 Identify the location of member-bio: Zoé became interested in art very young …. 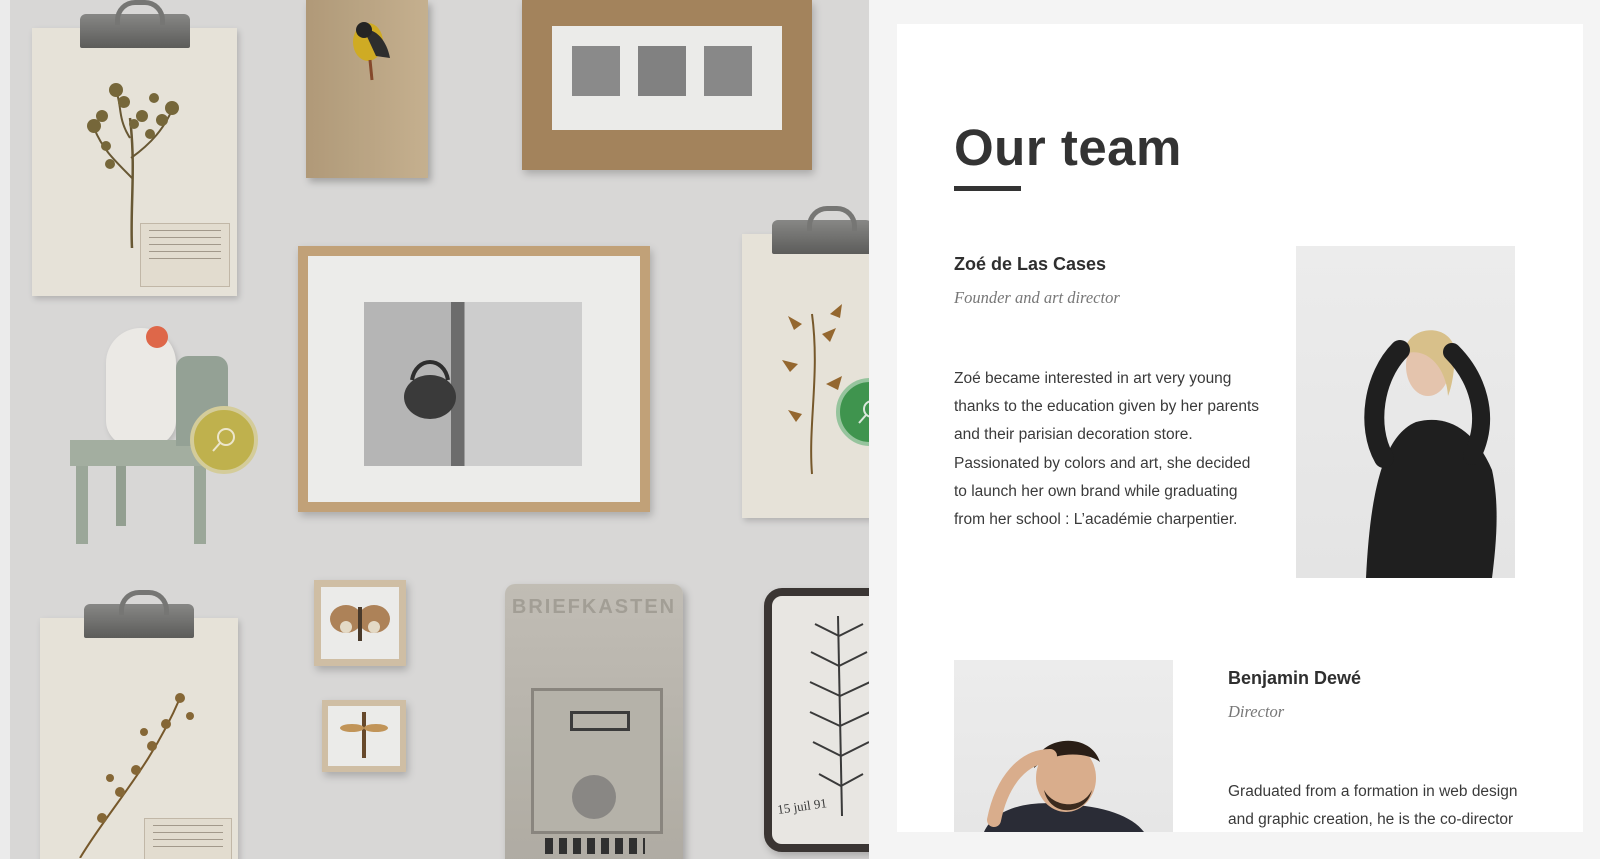
(1124, 449).